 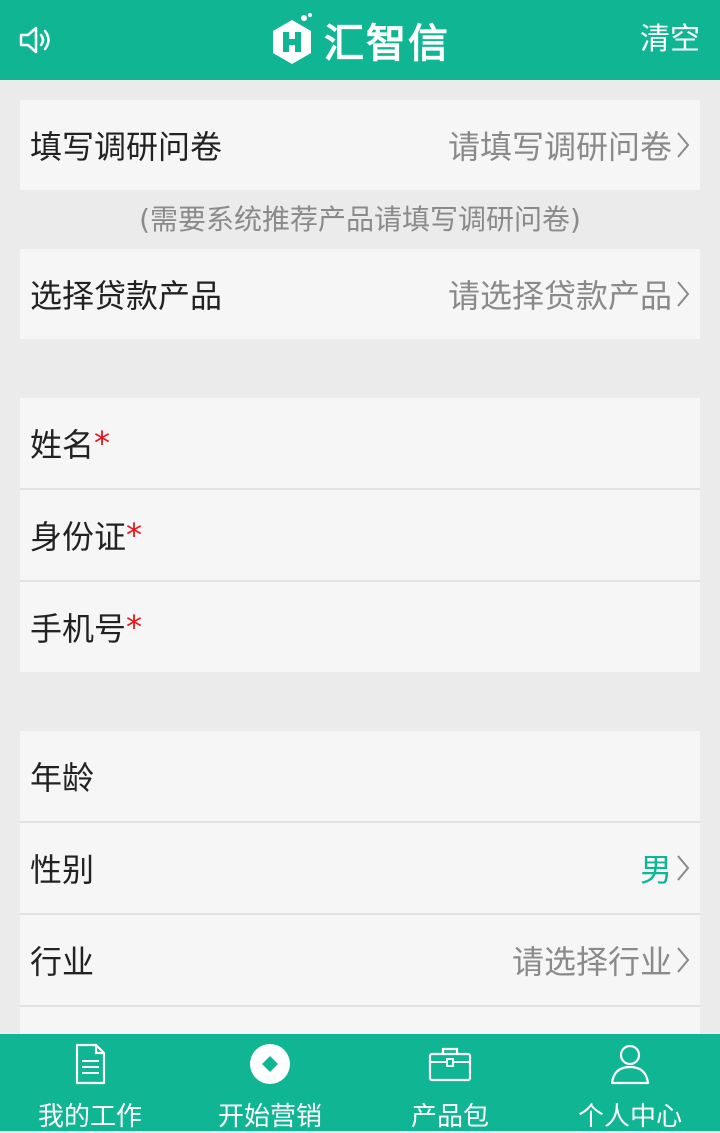 What do you see at coordinates (360, 626) in the screenshot?
I see `phone-field: 手机号 *` at bounding box center [360, 626].